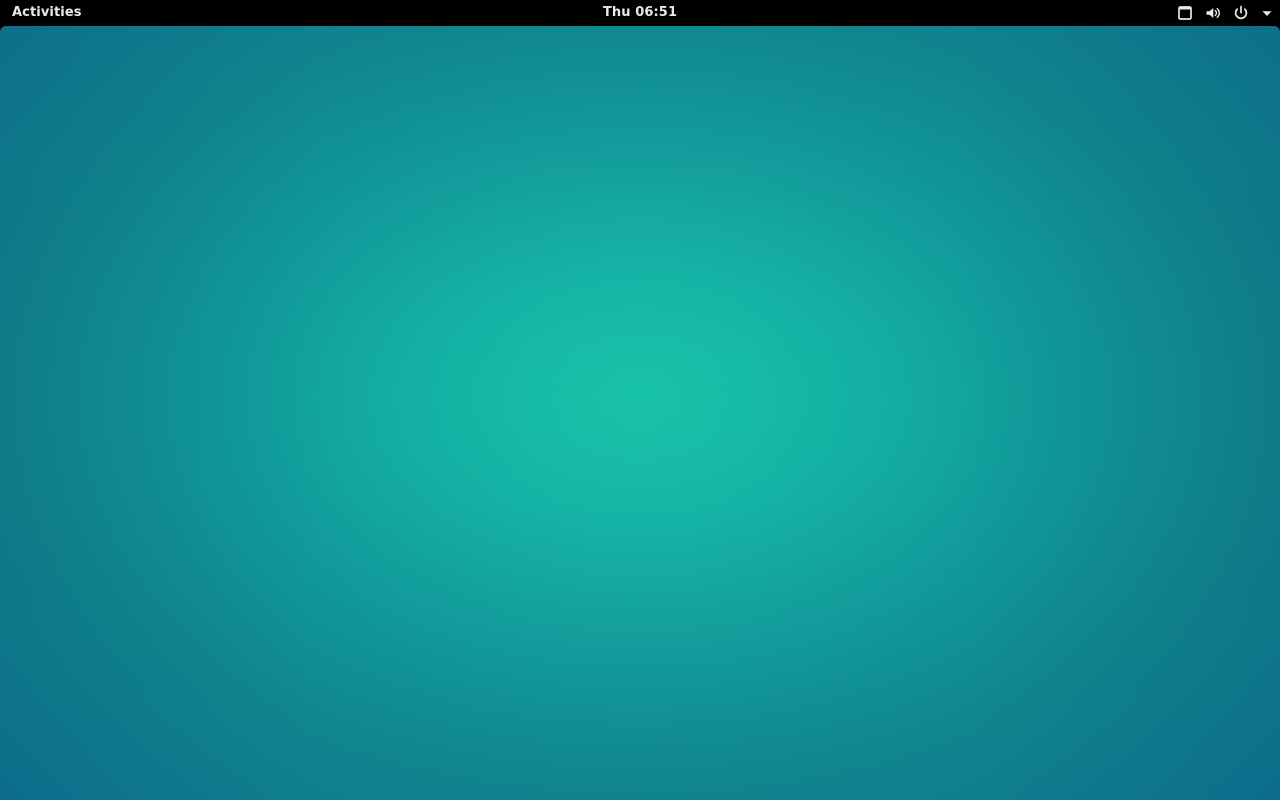 The image size is (1280, 800). Describe the element at coordinates (1213, 13) in the screenshot. I see `volume-icon` at that location.